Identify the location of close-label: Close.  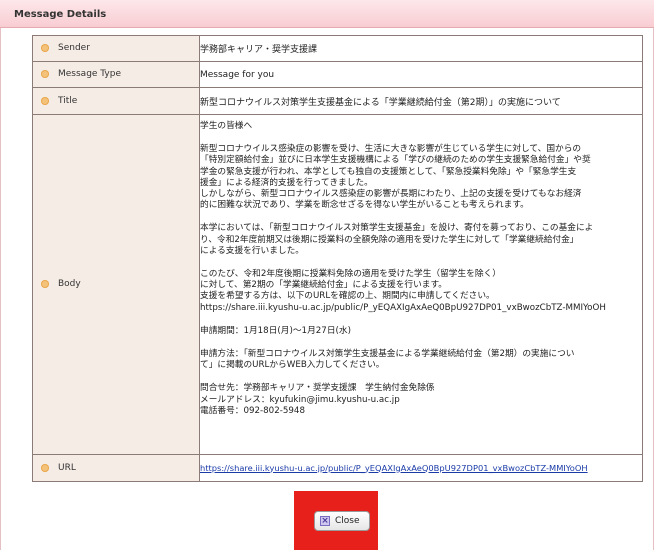
(347, 521).